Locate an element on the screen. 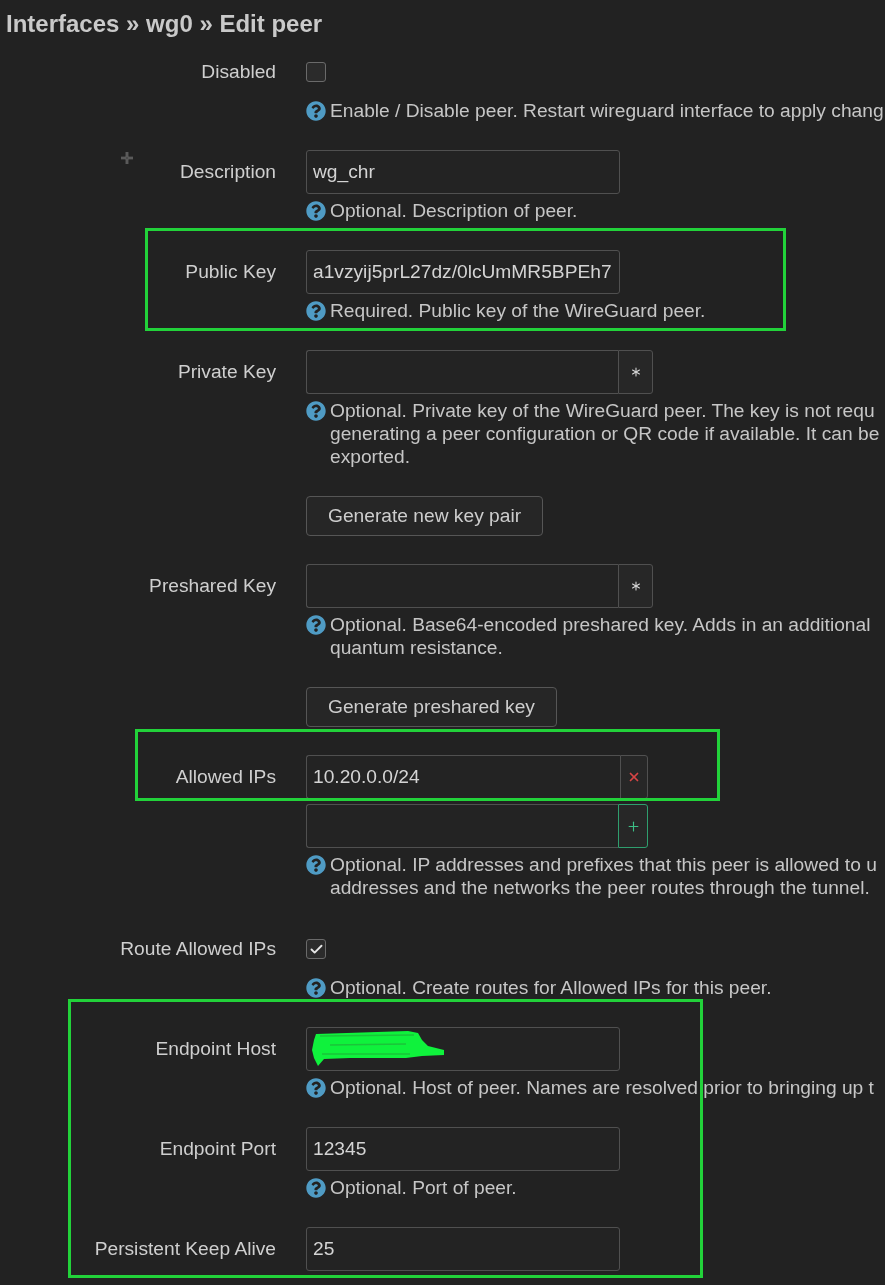 This screenshot has width=885, height=1285. cross-icon is located at coordinates (634, 777).